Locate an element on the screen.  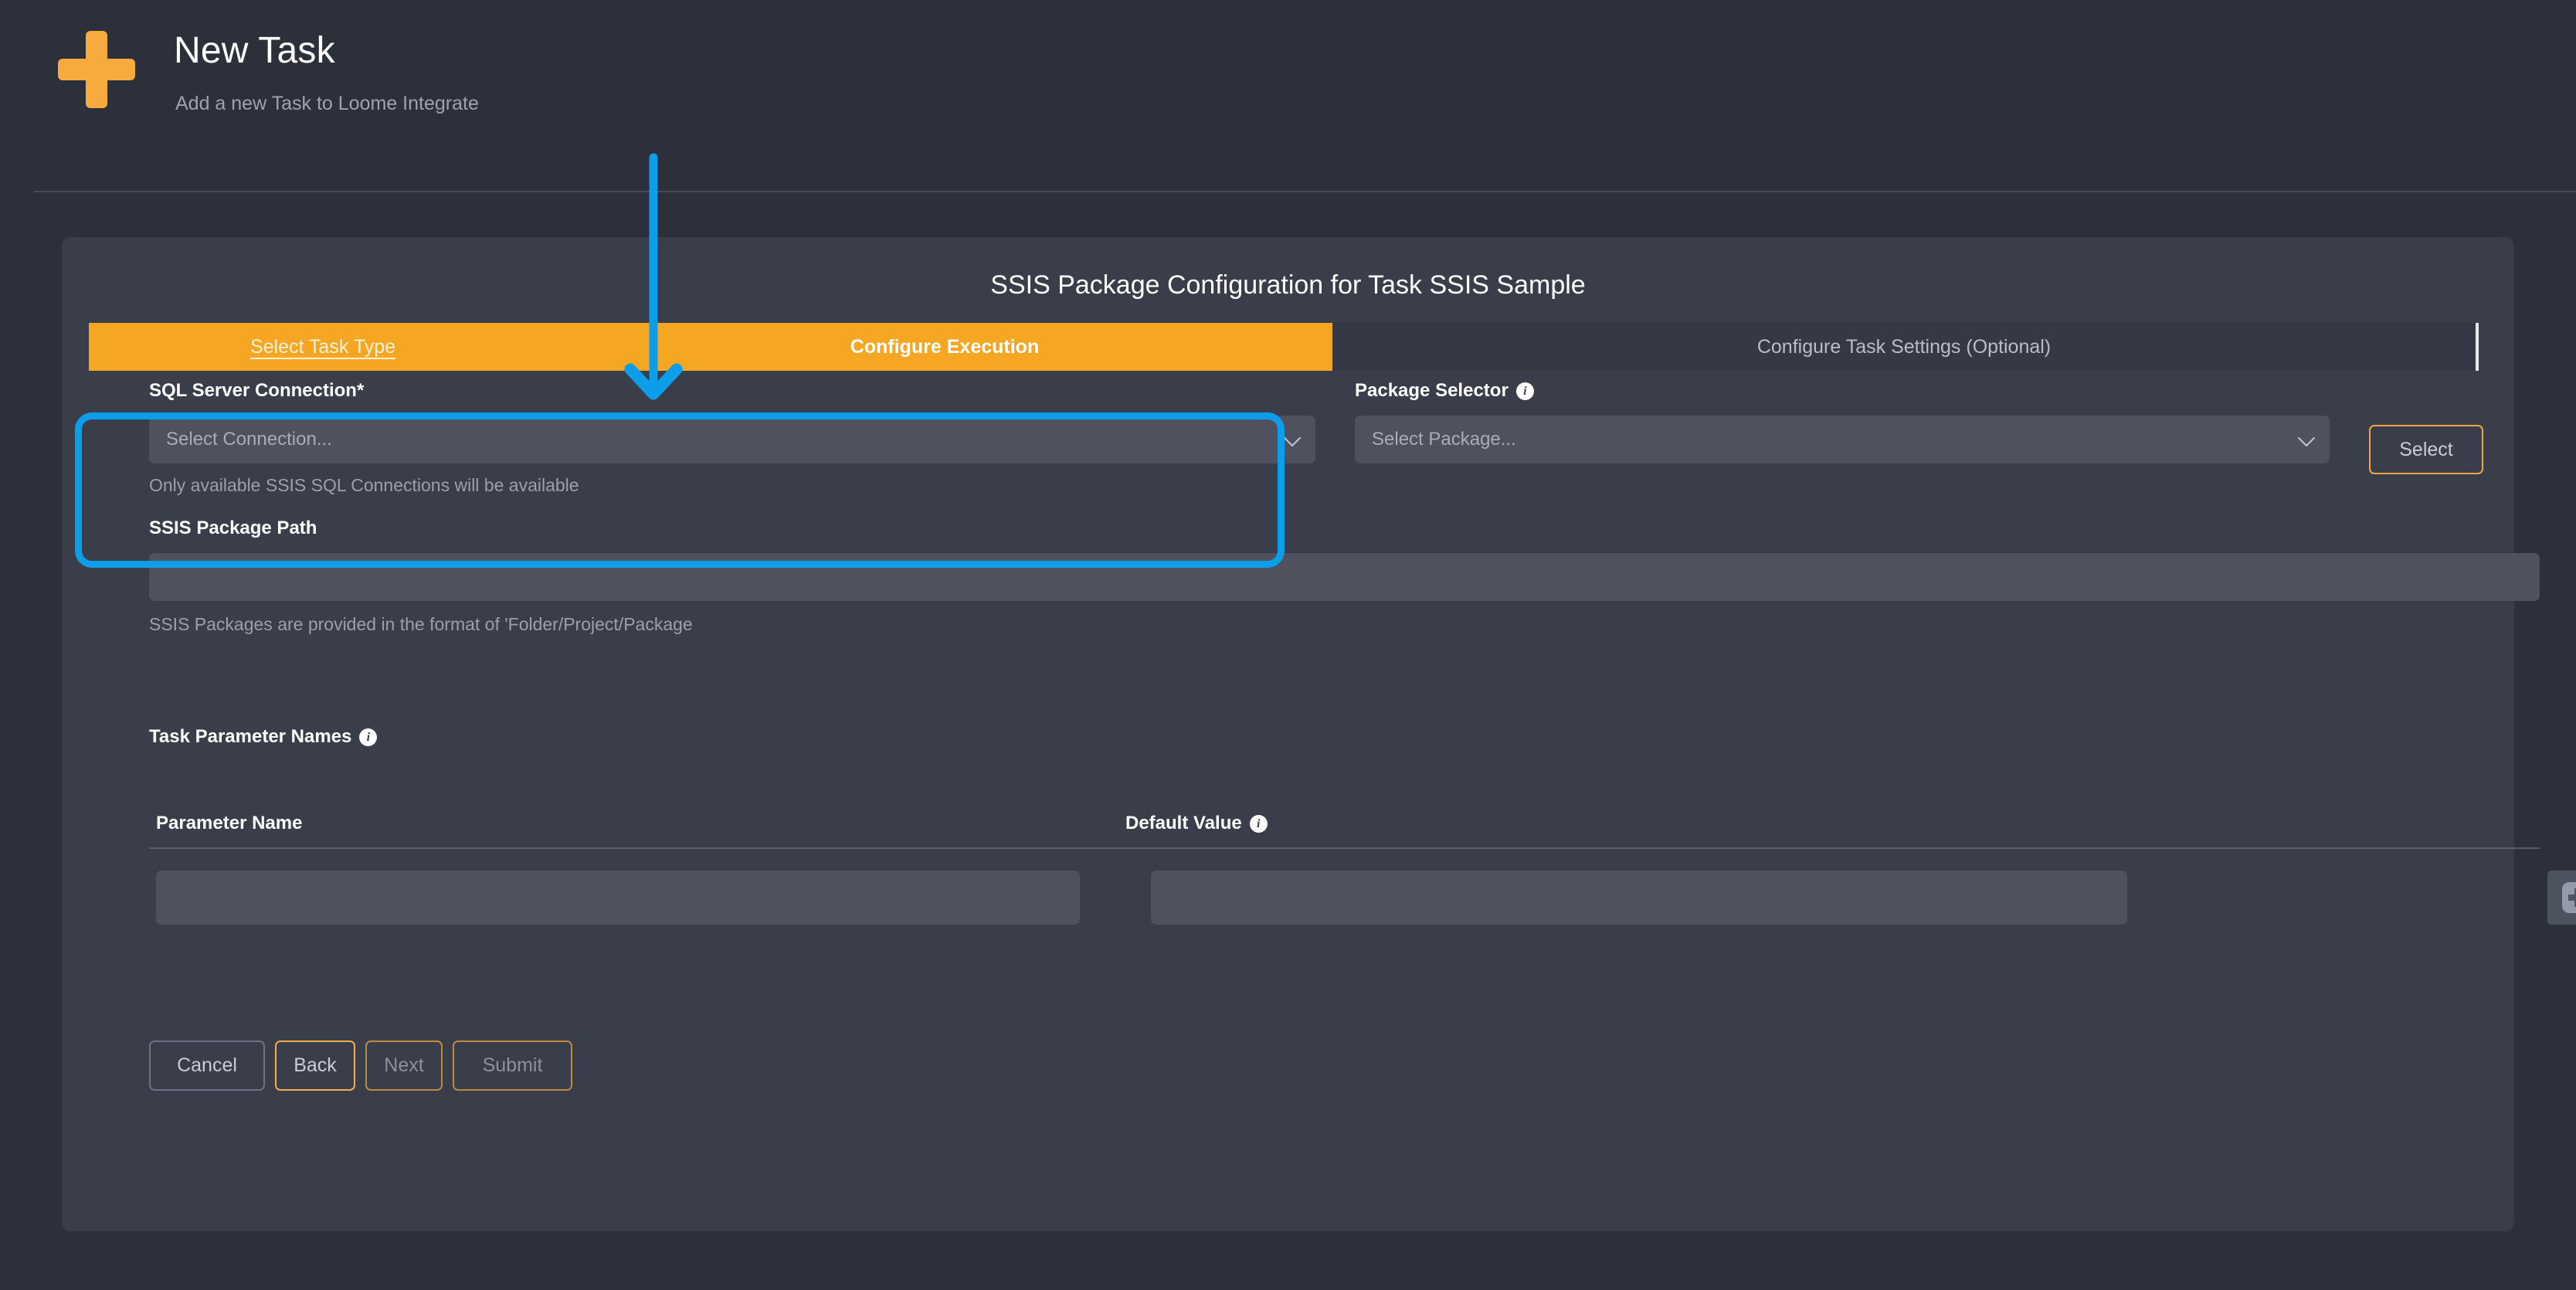
page-title: New Task is located at coordinates (255, 50).